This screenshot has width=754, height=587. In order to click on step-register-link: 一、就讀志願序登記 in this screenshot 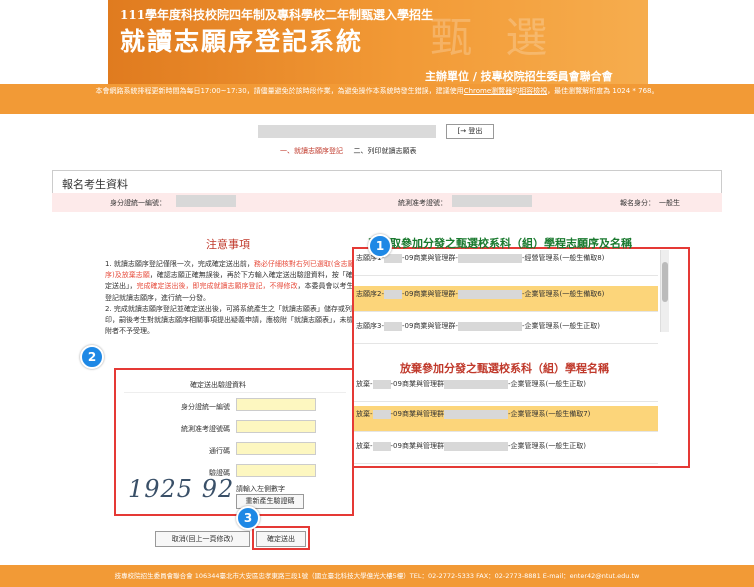, I will do `click(311, 151)`.